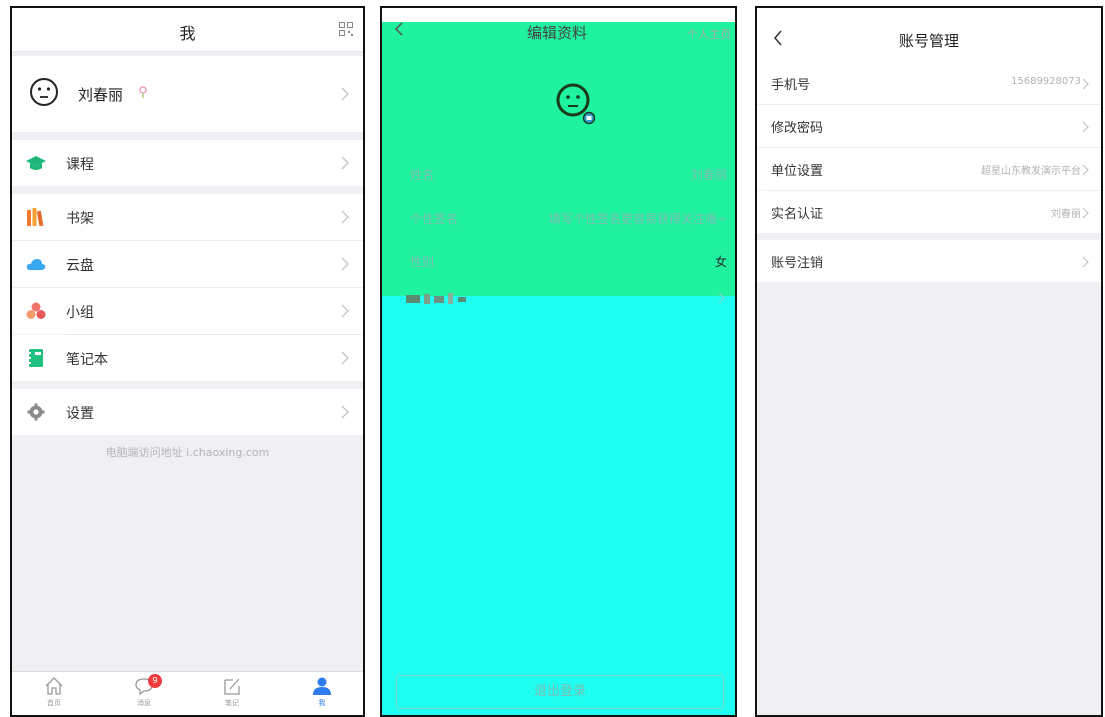  What do you see at coordinates (797, 171) in the screenshot?
I see `row-label: 单位设置` at bounding box center [797, 171].